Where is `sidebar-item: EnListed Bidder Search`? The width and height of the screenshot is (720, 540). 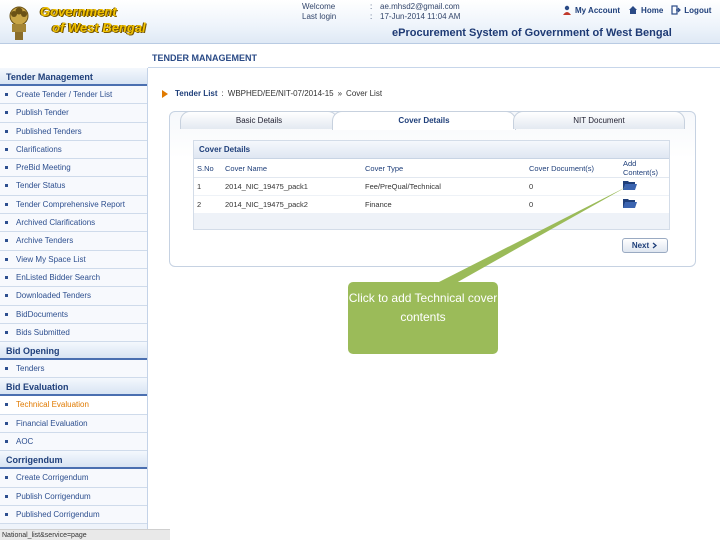
sidebar-item: EnListed Bidder Search is located at coordinates (73, 278).